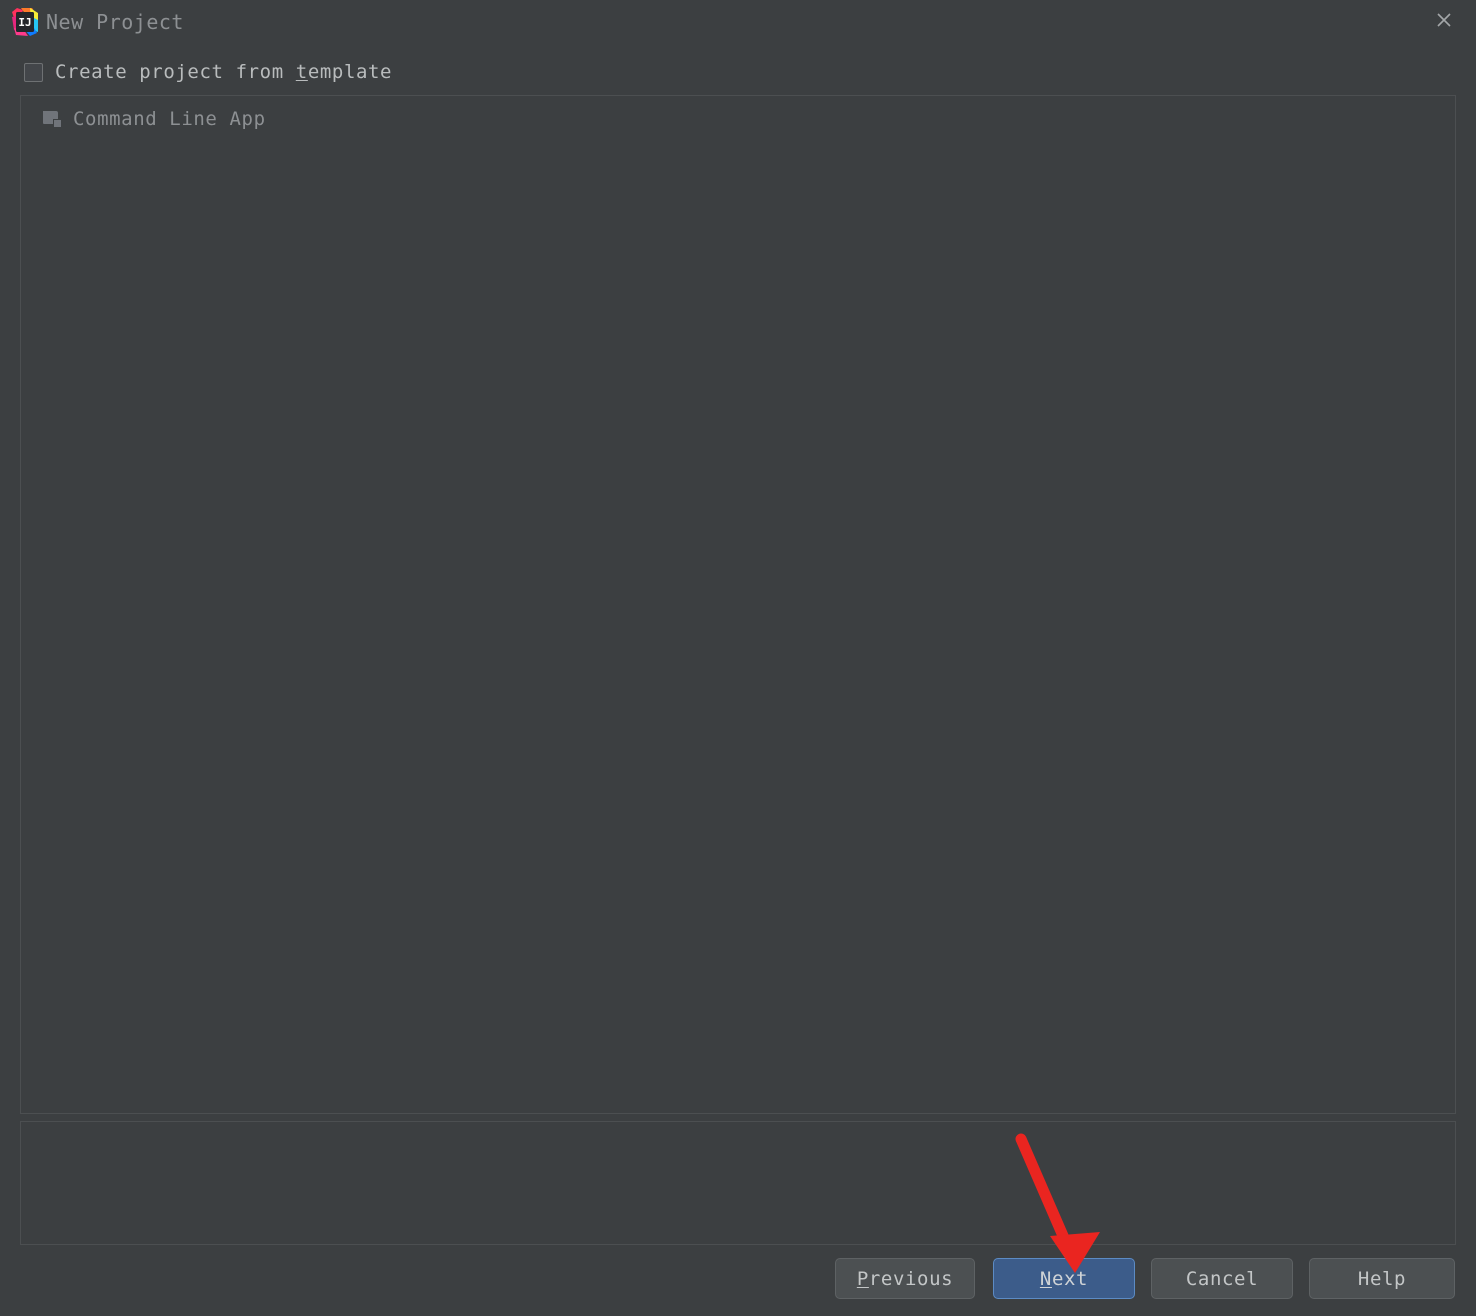 This screenshot has height=1316, width=1476. What do you see at coordinates (1070, 1278) in the screenshot?
I see `next-button-label: ext` at bounding box center [1070, 1278].